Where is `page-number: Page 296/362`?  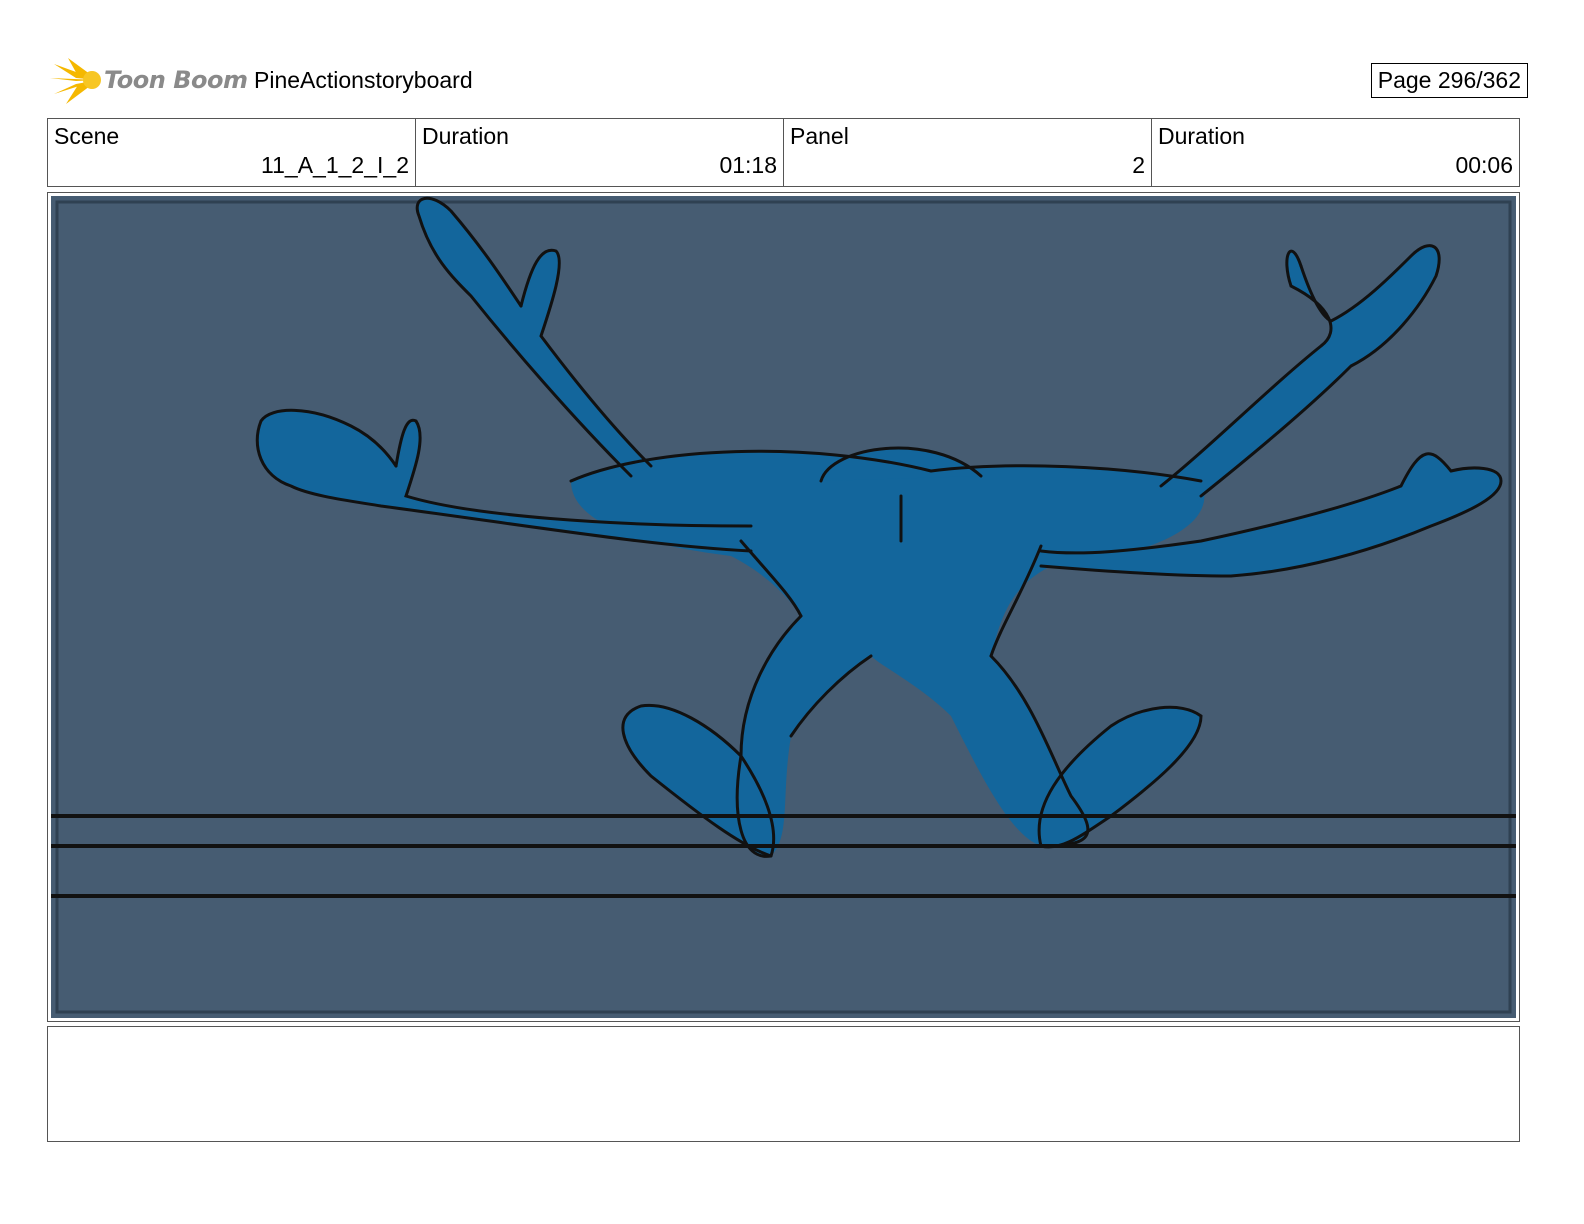
page-number: Page 296/362 is located at coordinates (1449, 80).